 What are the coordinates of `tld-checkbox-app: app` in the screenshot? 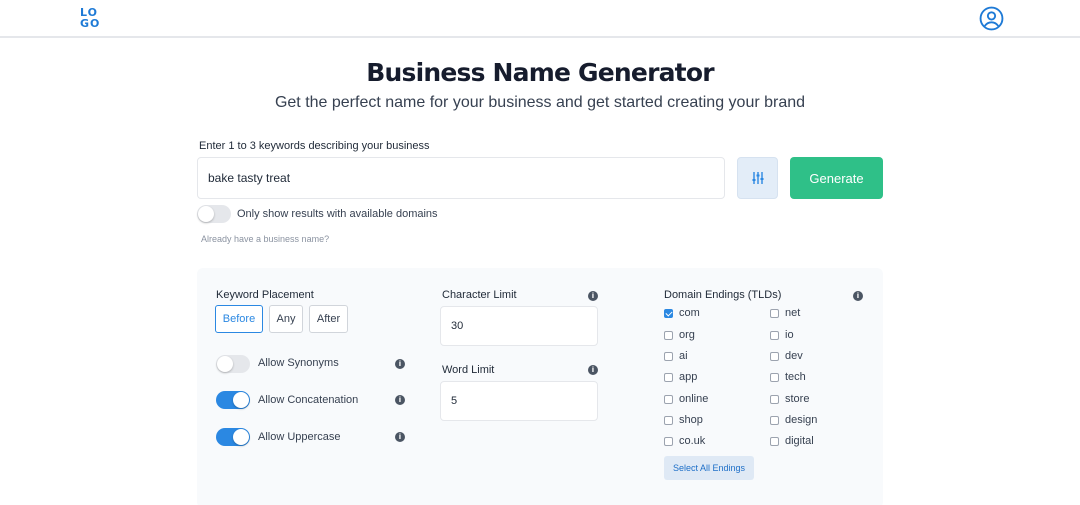 It's located at (680, 377).